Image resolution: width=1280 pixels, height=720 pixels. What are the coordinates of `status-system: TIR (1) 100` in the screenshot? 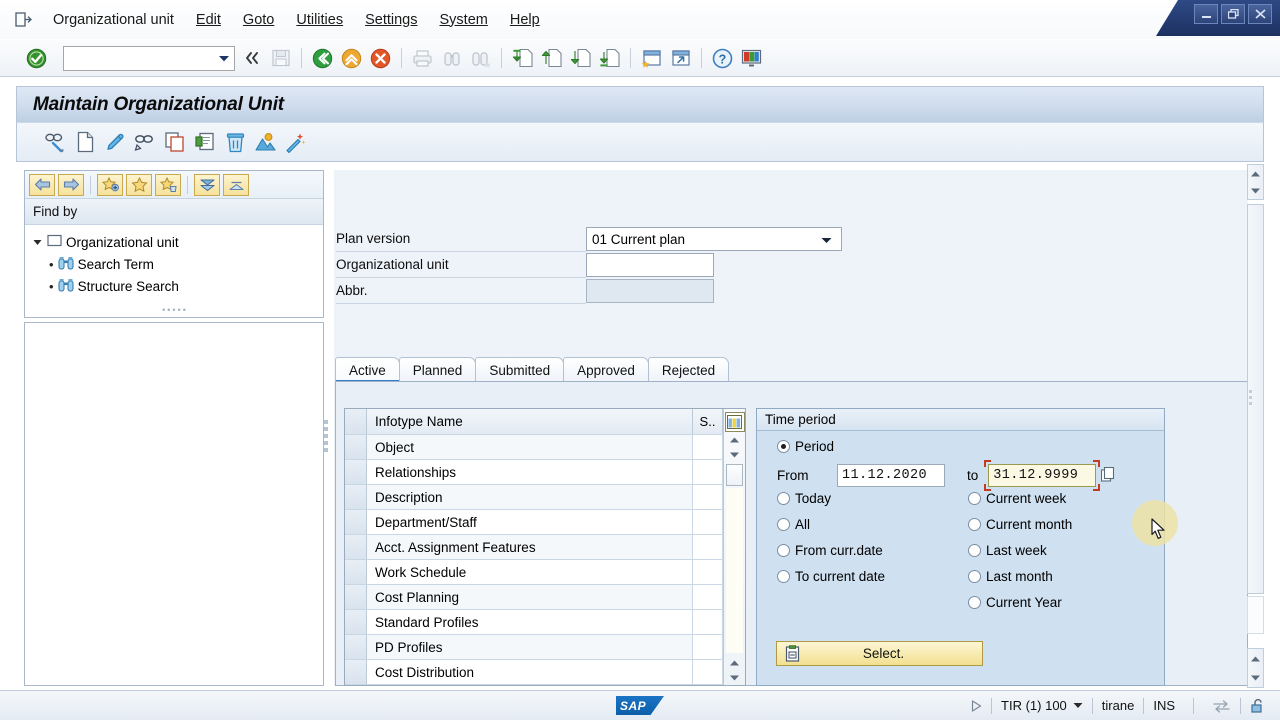 It's located at (1034, 705).